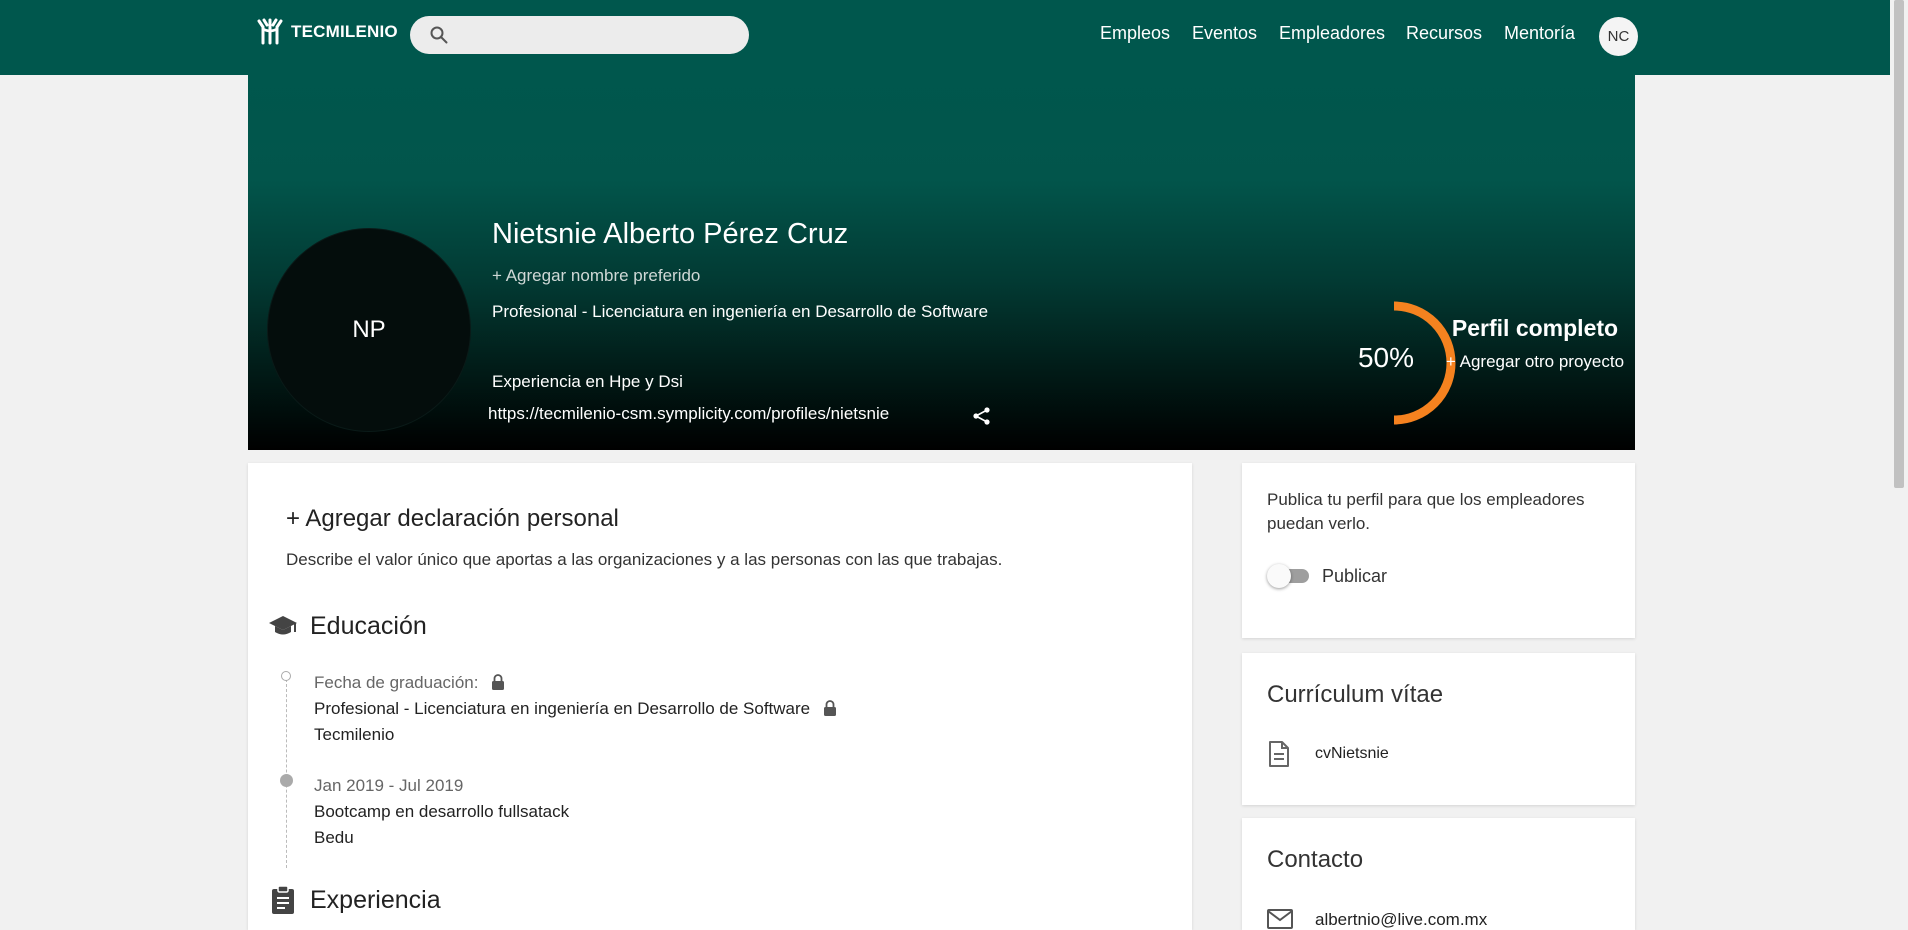  What do you see at coordinates (587, 381) in the screenshot?
I see `profile-experience-summary: Experiencia en Hpe y Dsi` at bounding box center [587, 381].